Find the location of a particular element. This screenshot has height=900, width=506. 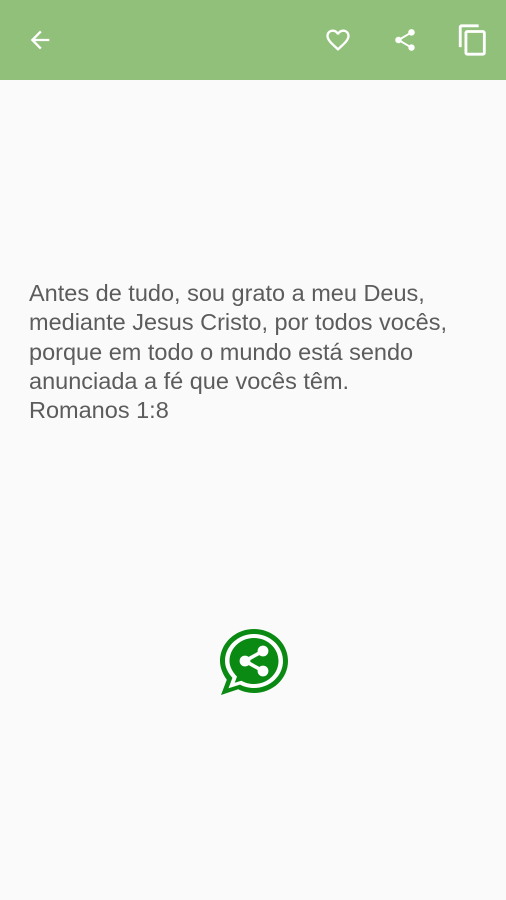

copy-button is located at coordinates (473, 40).